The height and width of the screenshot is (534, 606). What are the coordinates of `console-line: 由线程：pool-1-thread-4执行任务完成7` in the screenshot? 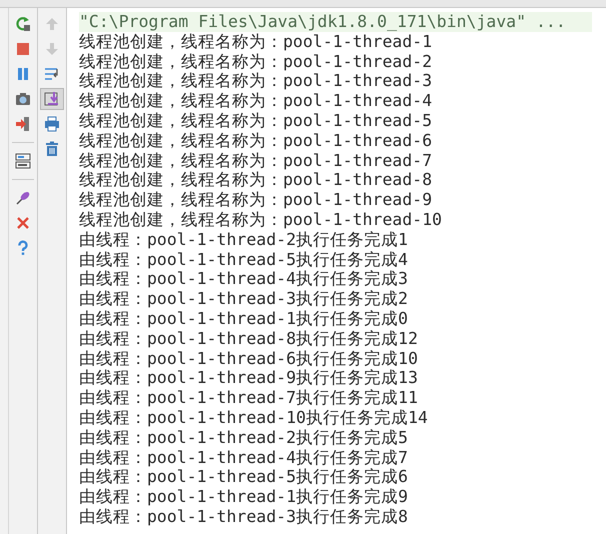 It's located at (244, 458).